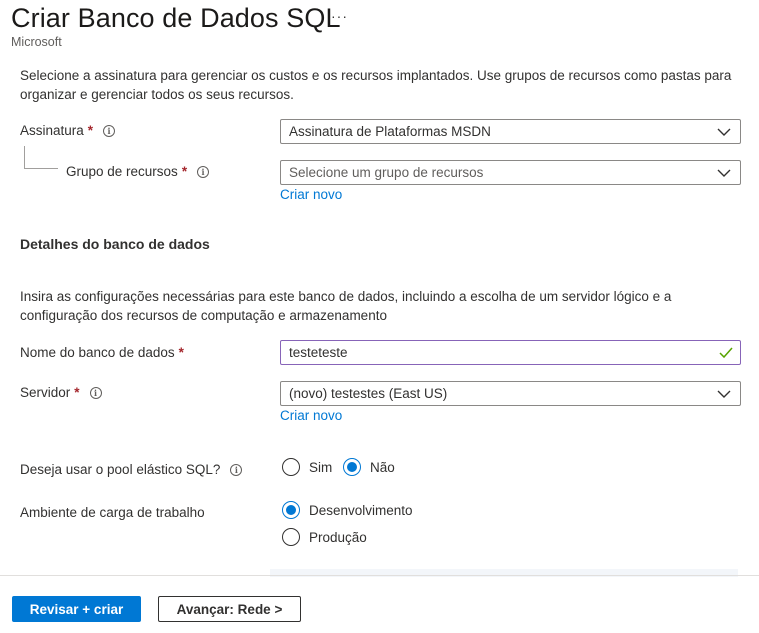 Image resolution: width=759 pixels, height=633 pixels. Describe the element at coordinates (390, 131) in the screenshot. I see `subscription-value: Assinatura de Plataformas MSDN` at that location.